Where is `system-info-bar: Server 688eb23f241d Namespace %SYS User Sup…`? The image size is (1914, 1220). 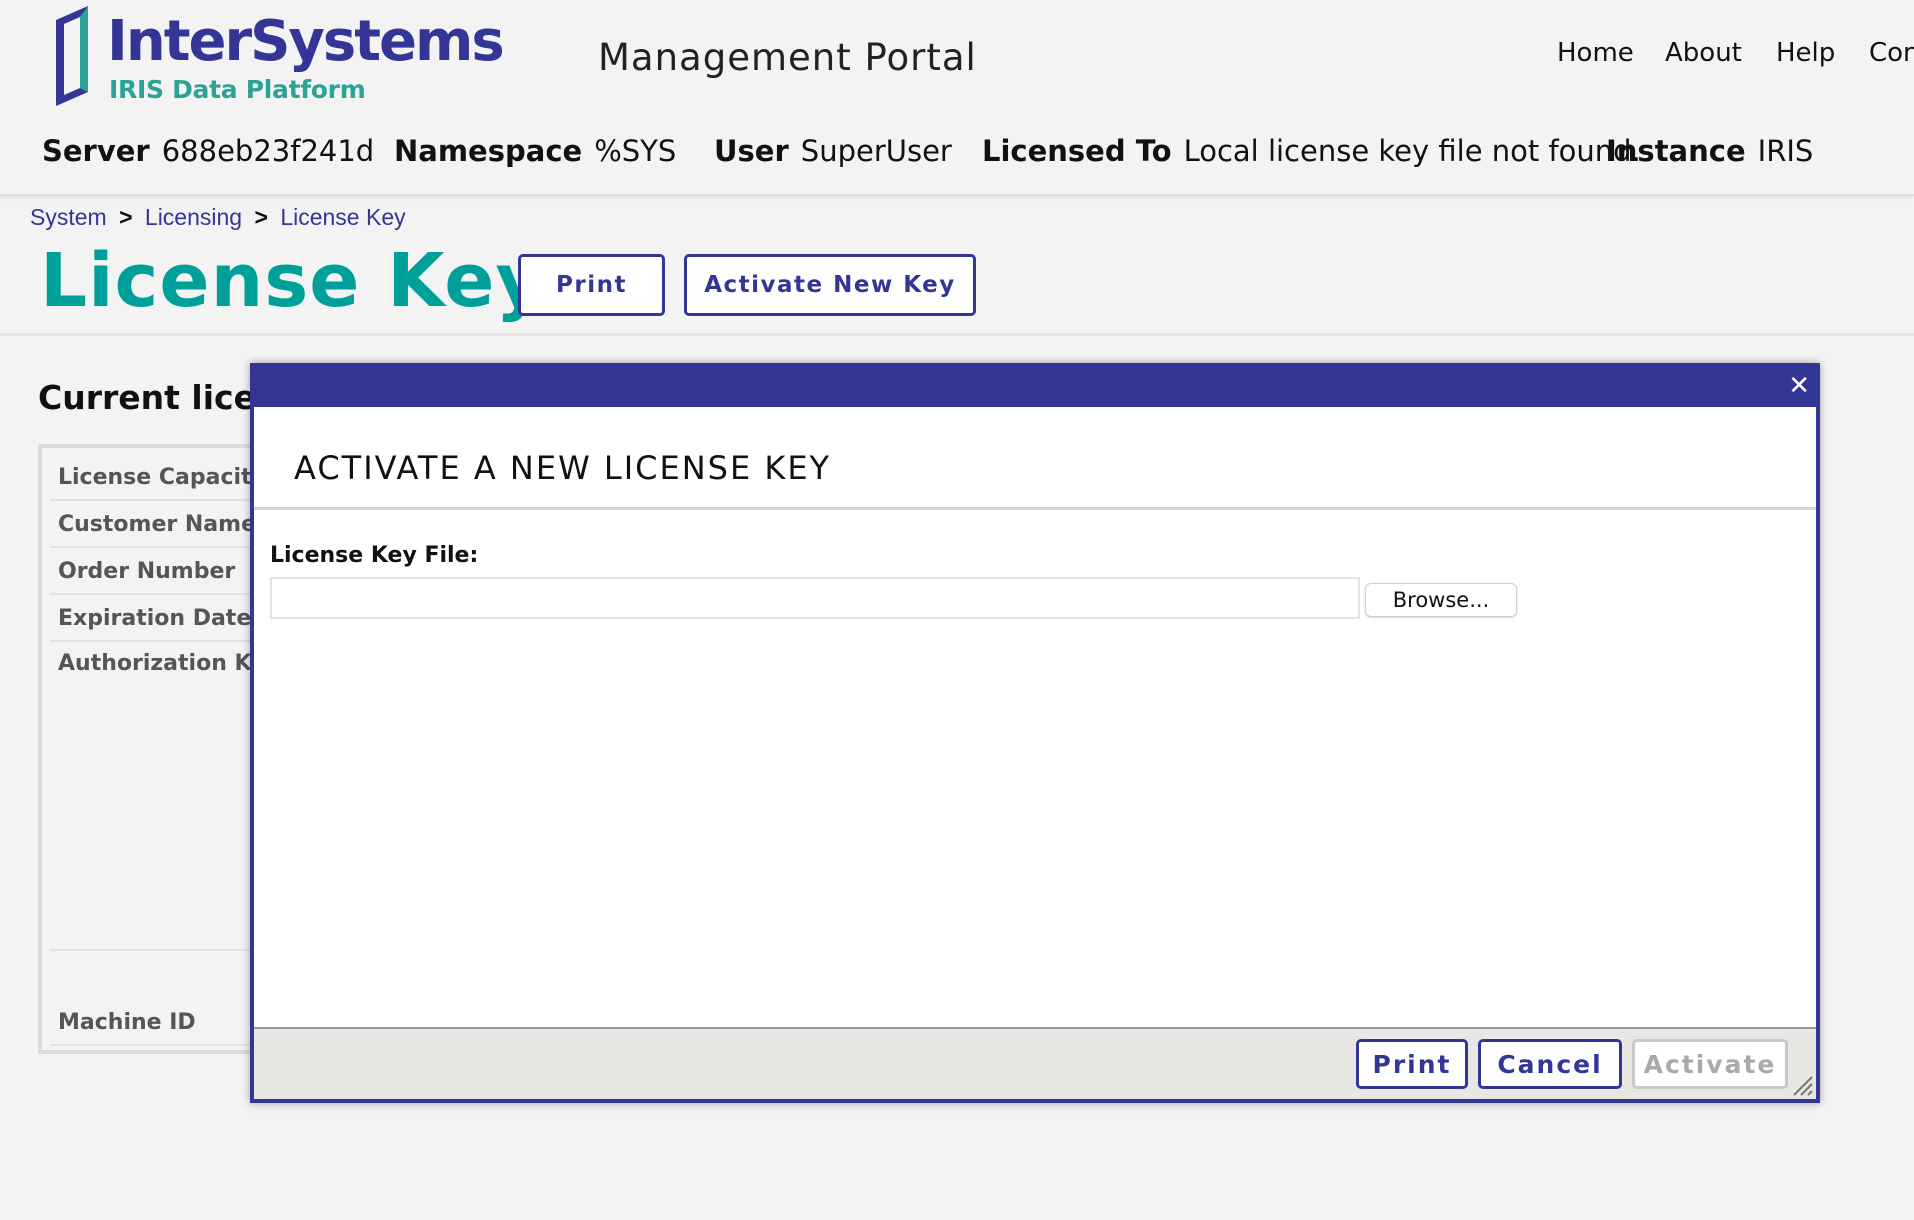
system-info-bar: Server 688eb23f241d Namespace %SYS User Sup… is located at coordinates (972, 154).